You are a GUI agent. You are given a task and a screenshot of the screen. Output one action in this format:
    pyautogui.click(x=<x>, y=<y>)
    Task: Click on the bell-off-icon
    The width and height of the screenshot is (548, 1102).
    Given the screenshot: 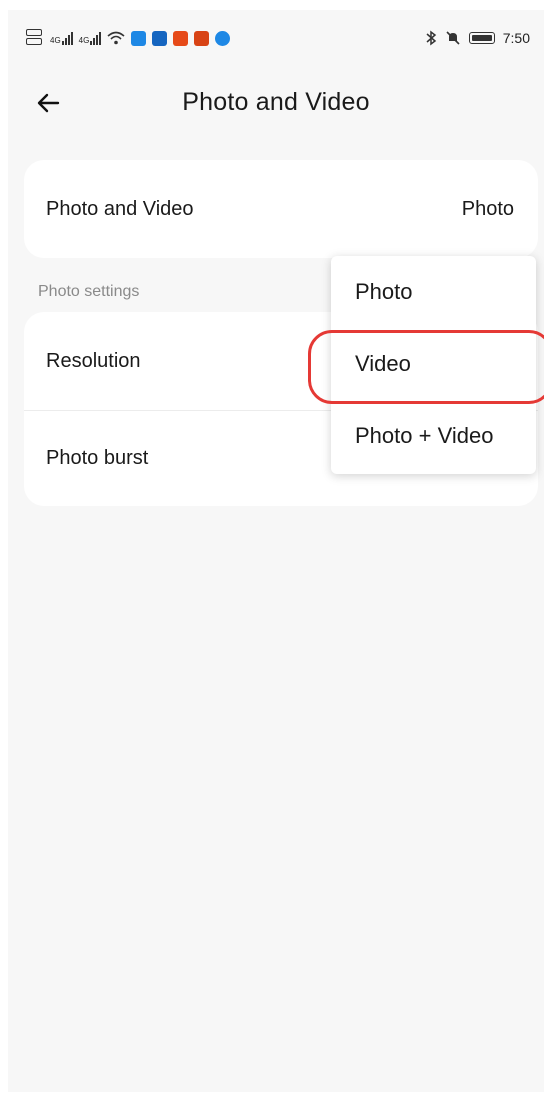 What is the action you would take?
    pyautogui.click(x=453, y=38)
    